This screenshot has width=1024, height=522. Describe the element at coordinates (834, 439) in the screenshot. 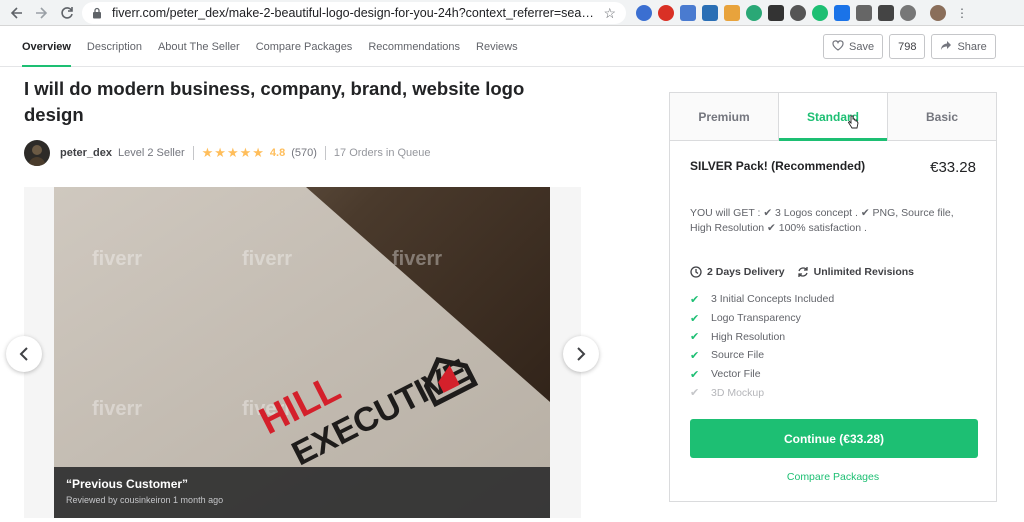

I see `continue-button: Continue (€33.28)` at that location.